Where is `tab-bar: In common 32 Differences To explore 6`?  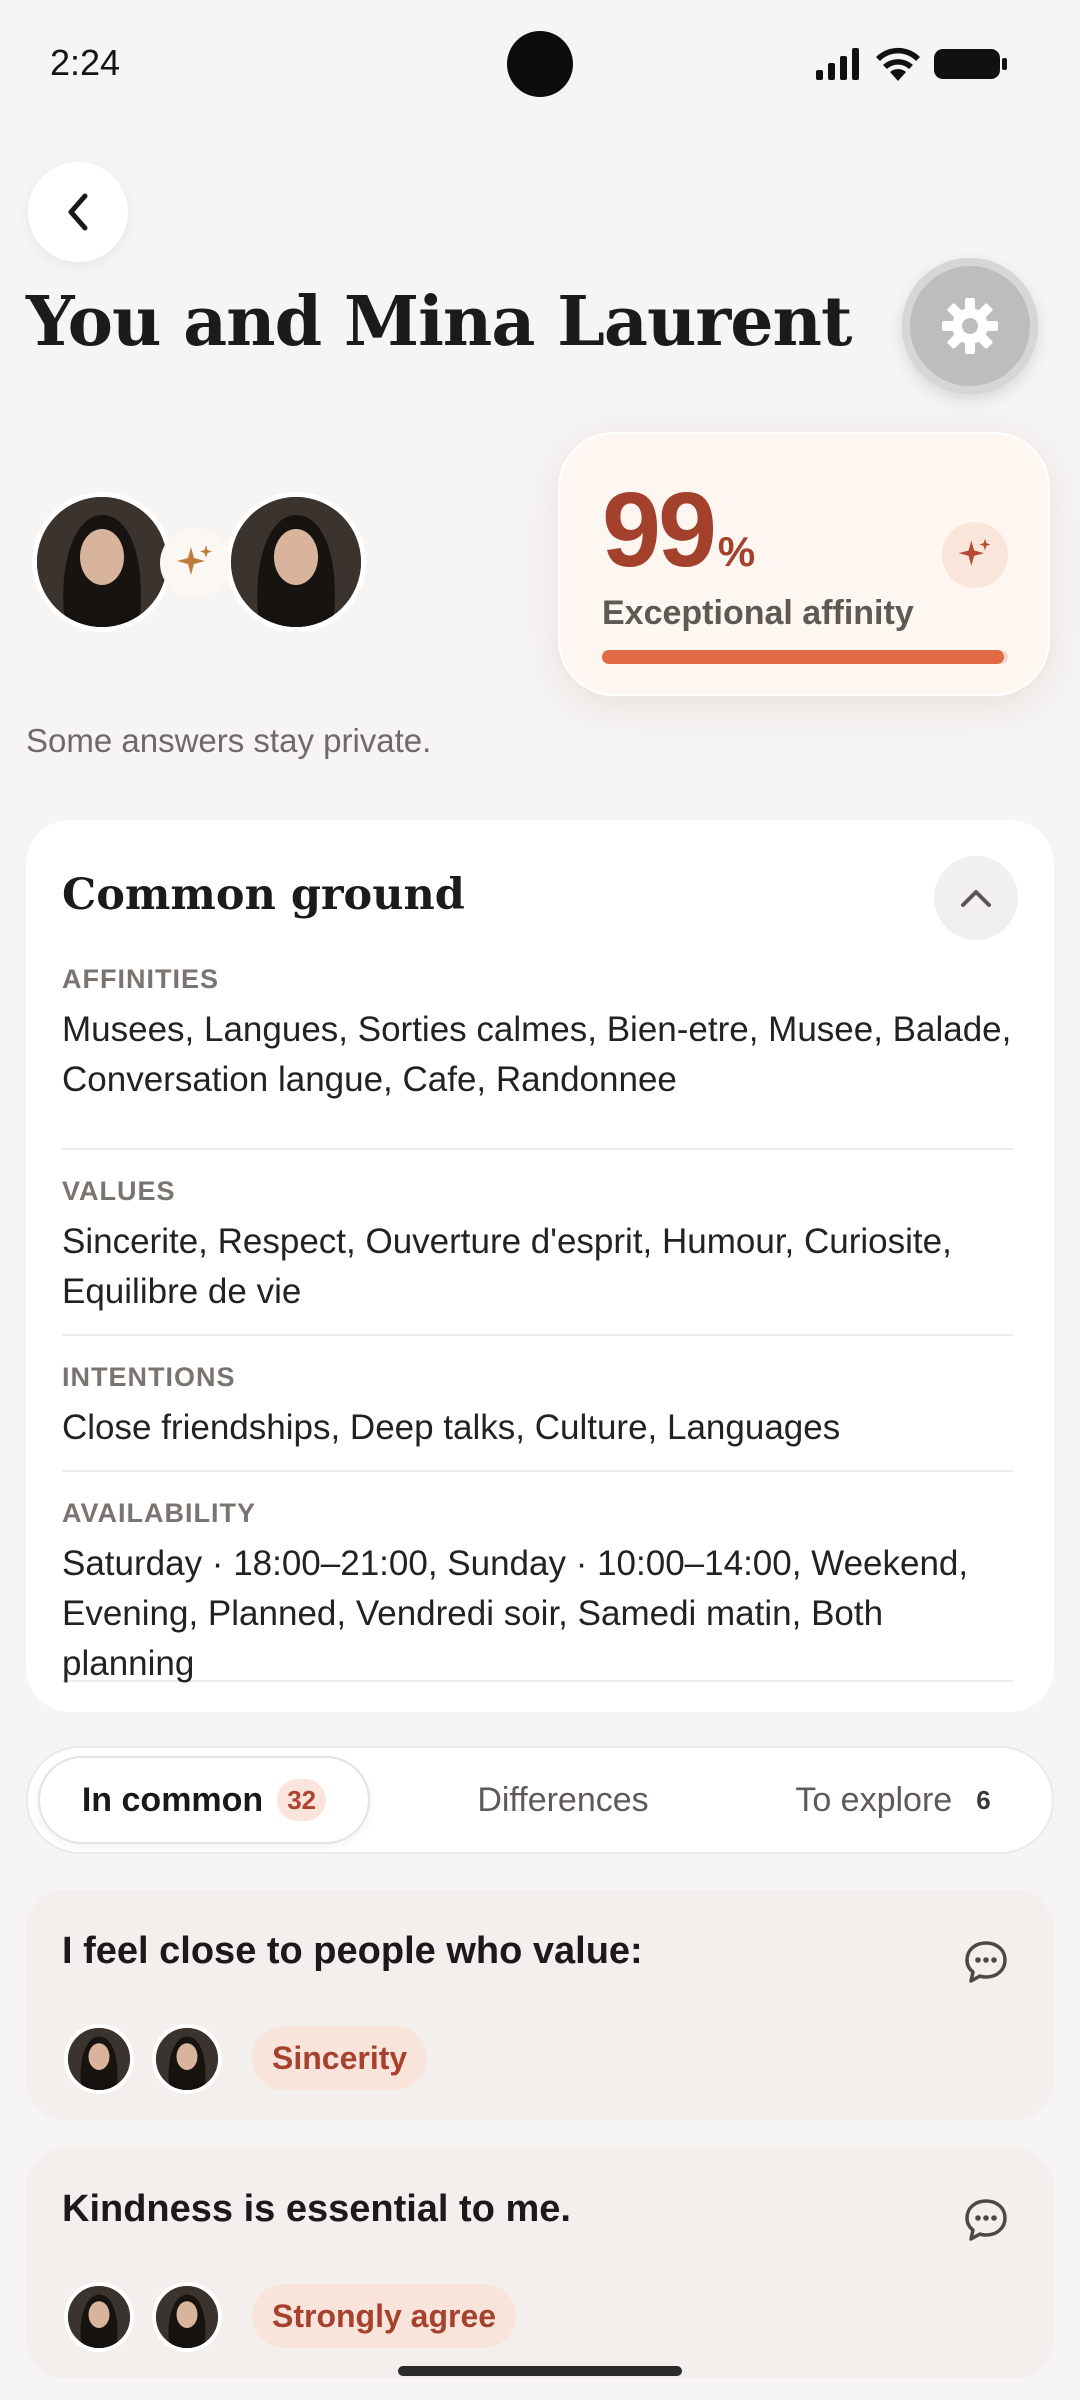 tab-bar: In common 32 Differences To explore 6 is located at coordinates (540, 1800).